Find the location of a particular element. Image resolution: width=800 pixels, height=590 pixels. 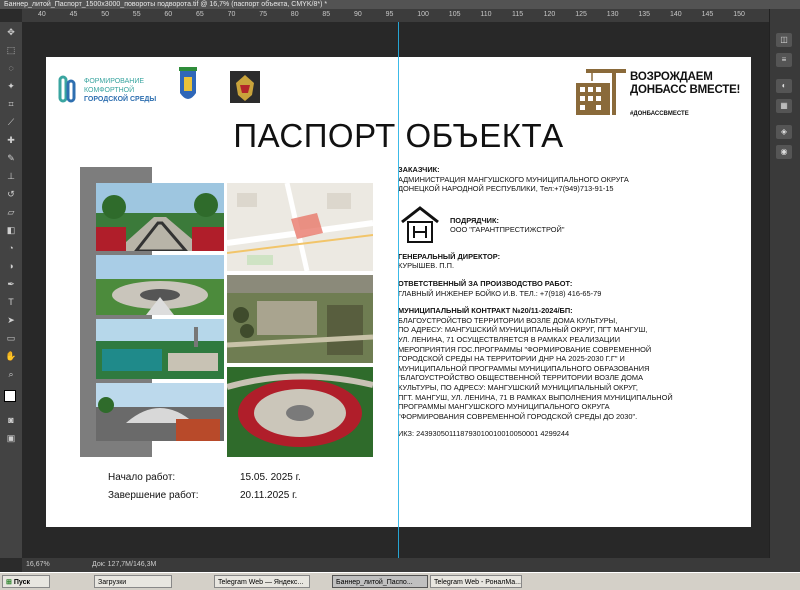

hand-tool-icon: ✋ is located at coordinates (11, 356).